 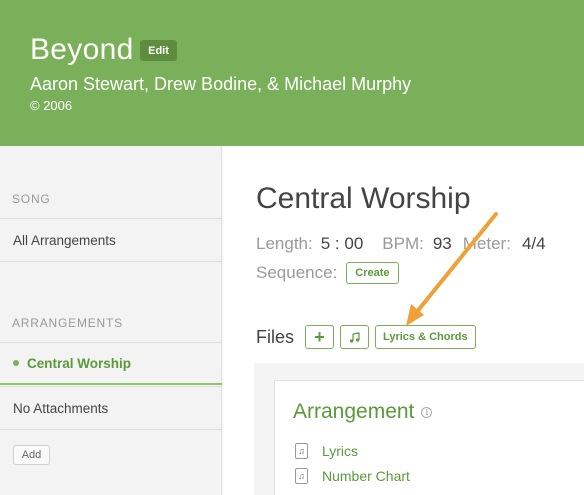 I want to click on arrangement-title: Central Worship, so click(x=363, y=198).